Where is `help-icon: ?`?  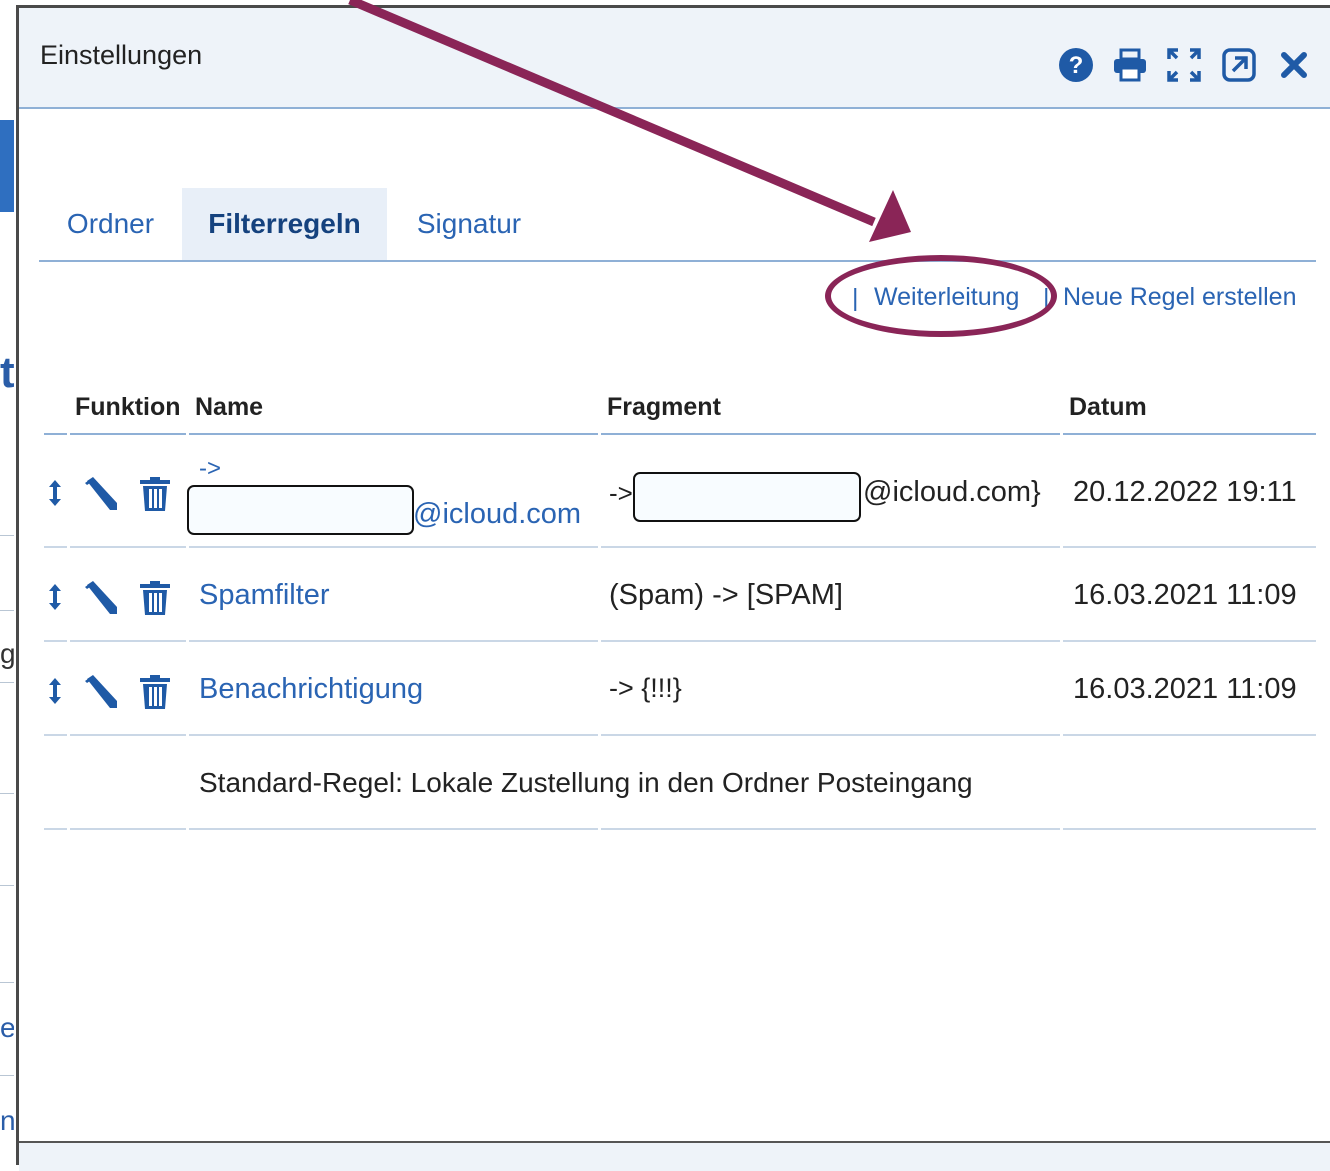 help-icon: ? is located at coordinates (1076, 65).